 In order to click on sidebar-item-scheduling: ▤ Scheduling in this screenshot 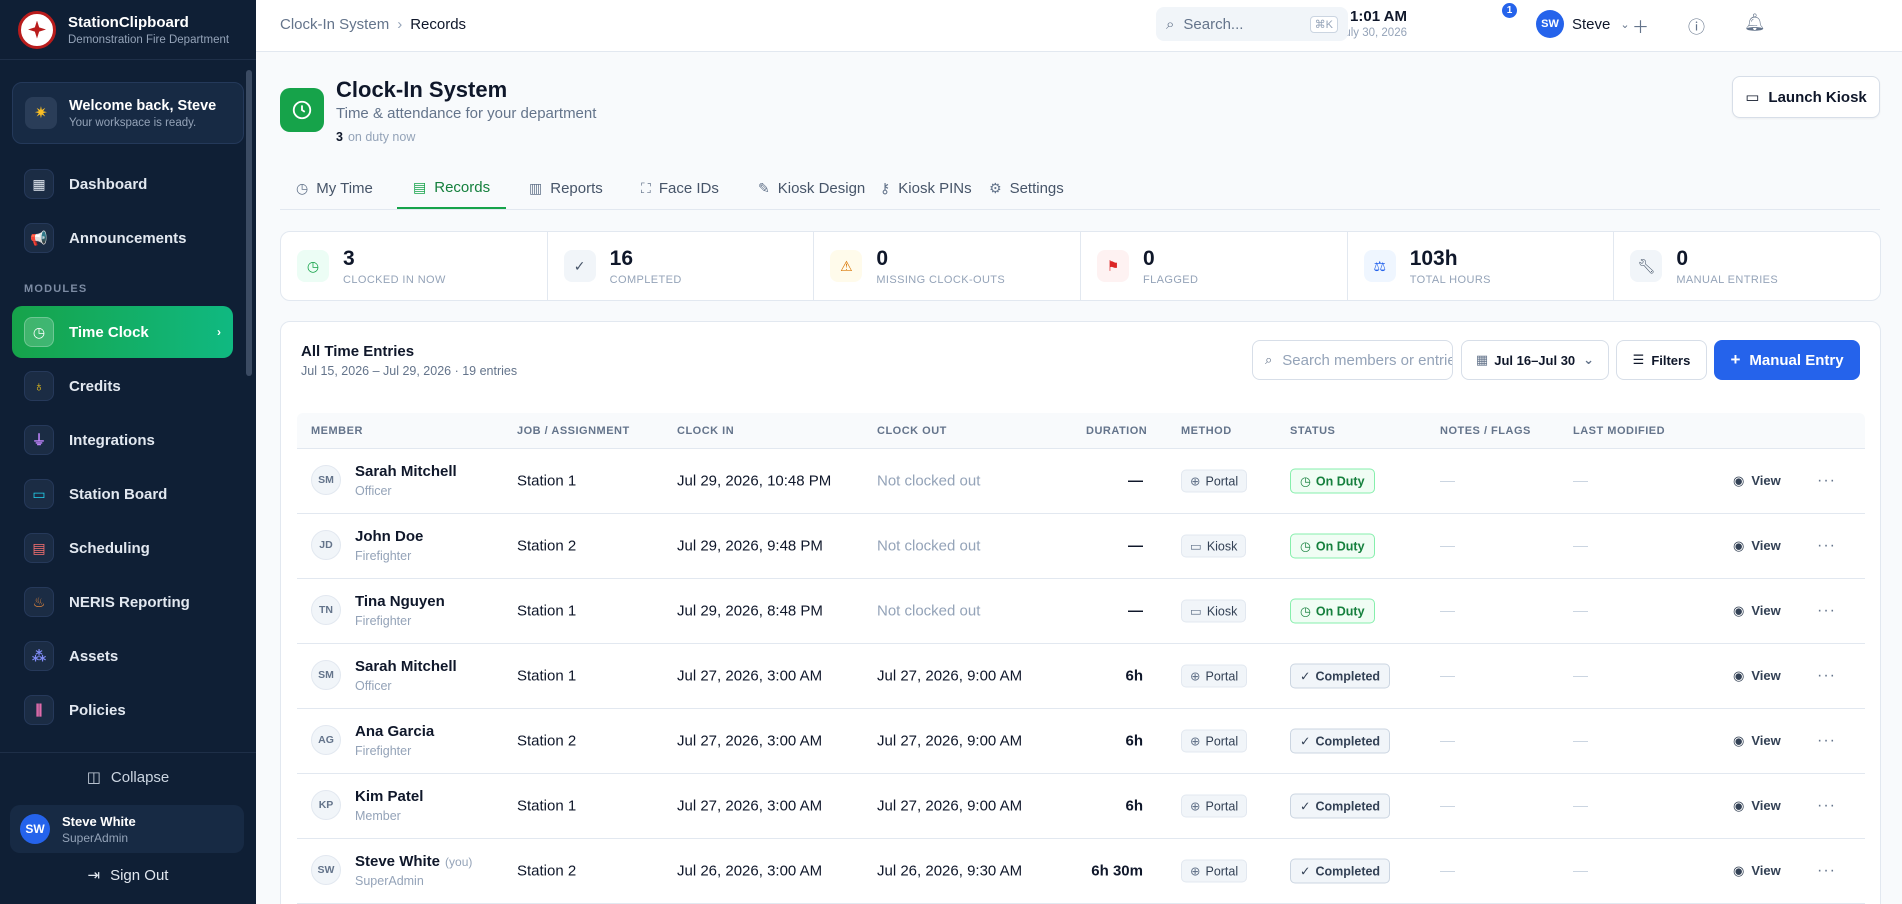, I will do `click(122, 548)`.